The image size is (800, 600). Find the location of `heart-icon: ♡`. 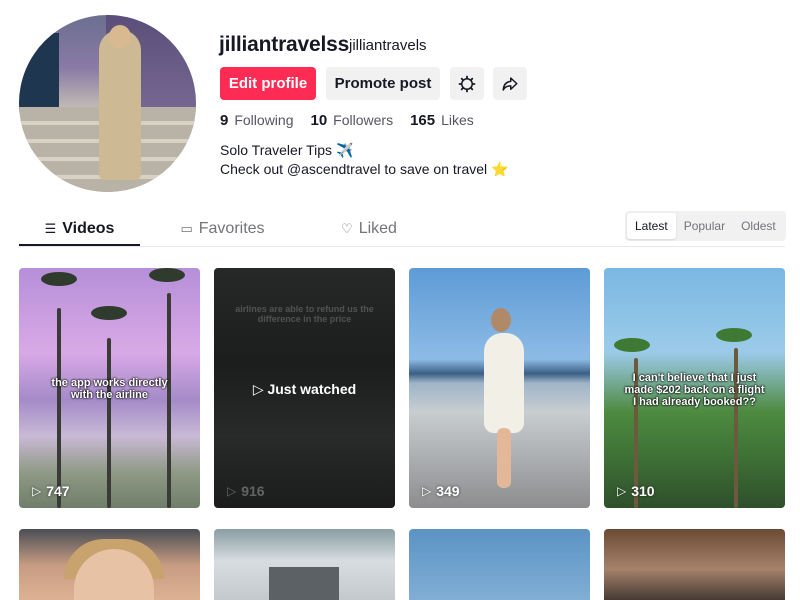

heart-icon: ♡ is located at coordinates (347, 228).